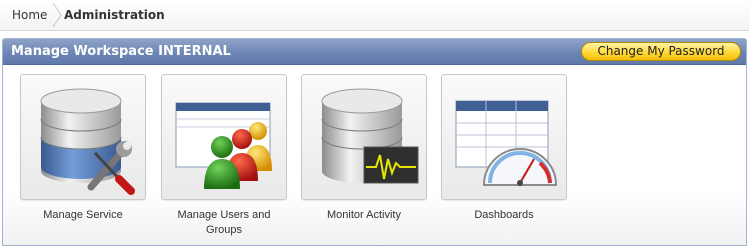  Describe the element at coordinates (364, 215) in the screenshot. I see `tile-label-monitor-activity: Monitor Activity` at that location.